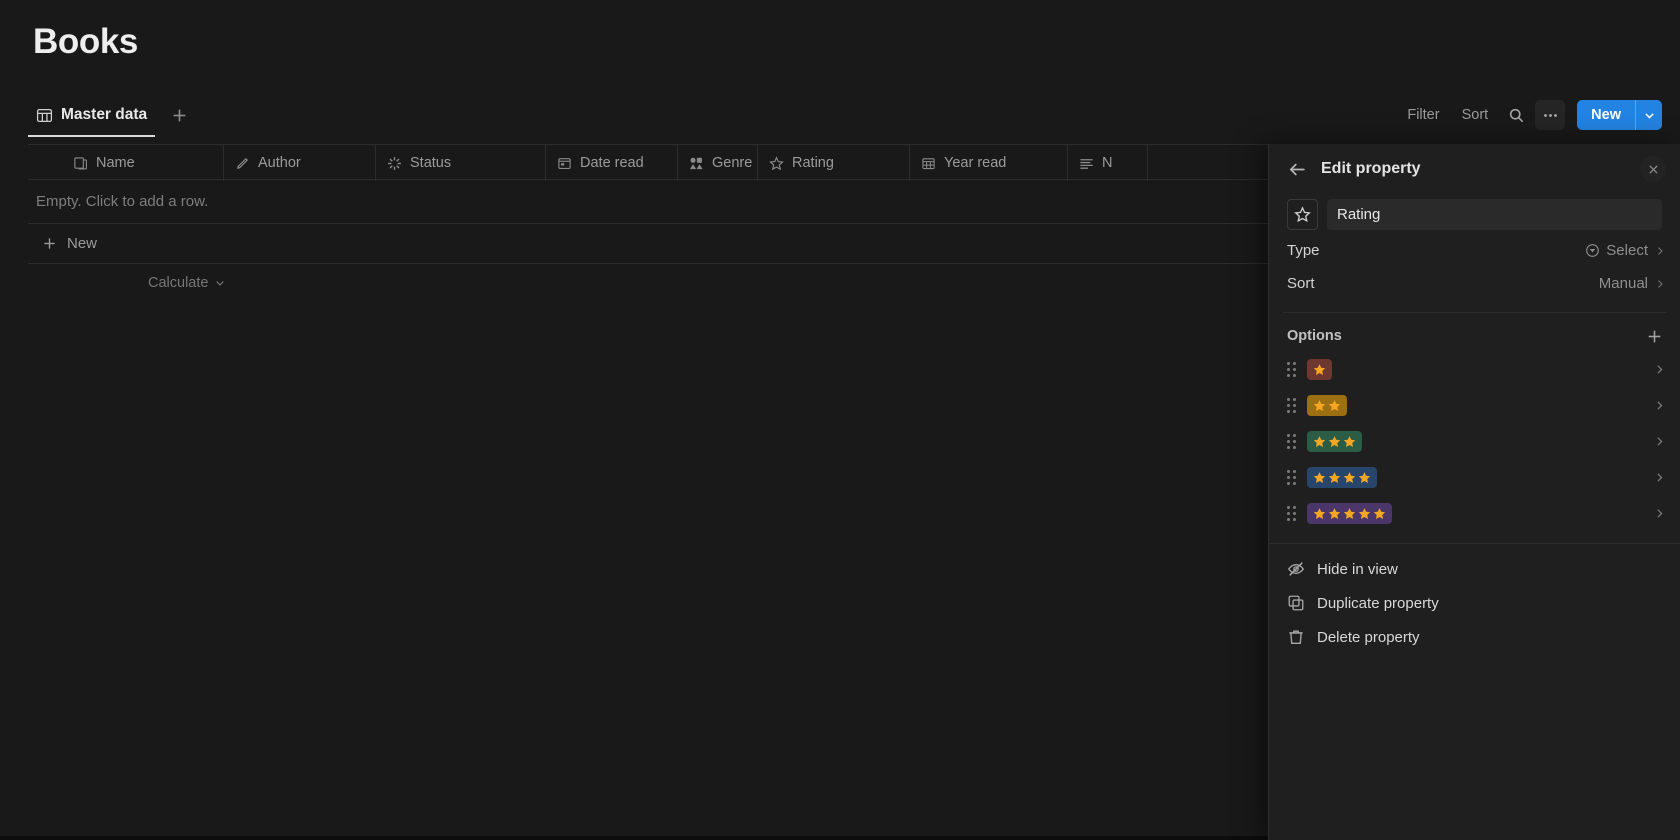 The image size is (1680, 840). I want to click on tab-master-data: Master data, so click(92, 117).